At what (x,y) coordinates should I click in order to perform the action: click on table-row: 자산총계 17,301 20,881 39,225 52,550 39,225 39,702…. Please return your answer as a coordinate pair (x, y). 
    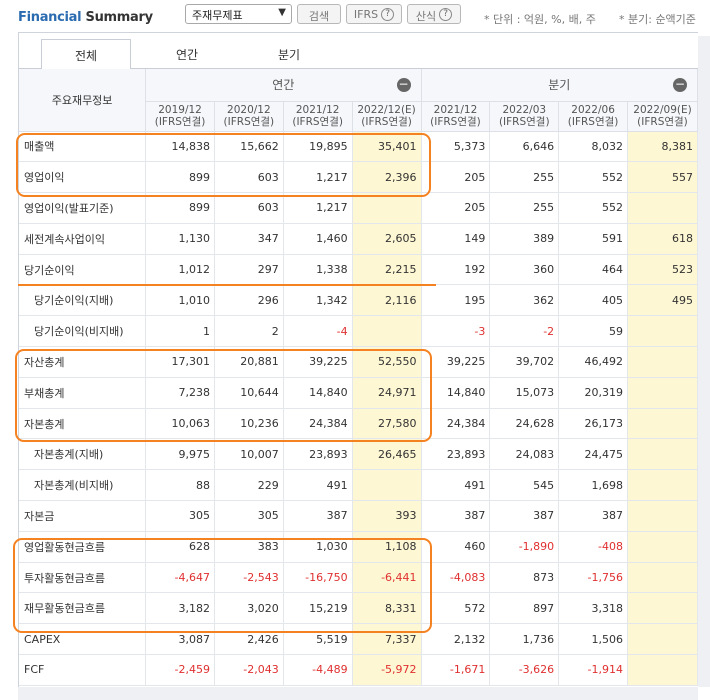
    Looking at the image, I should click on (359, 362).